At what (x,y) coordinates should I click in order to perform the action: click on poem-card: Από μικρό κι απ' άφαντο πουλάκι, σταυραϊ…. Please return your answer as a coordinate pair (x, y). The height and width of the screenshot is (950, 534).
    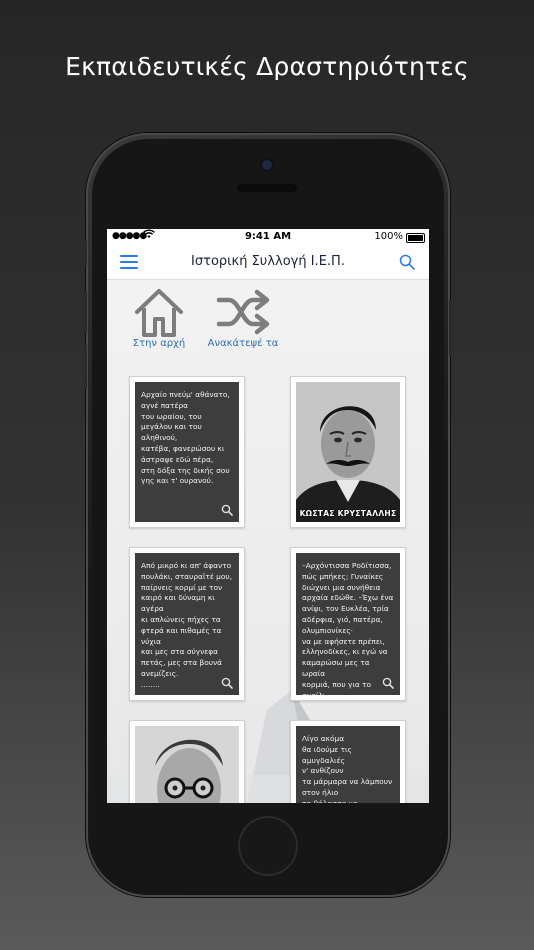
    Looking at the image, I should click on (187, 624).